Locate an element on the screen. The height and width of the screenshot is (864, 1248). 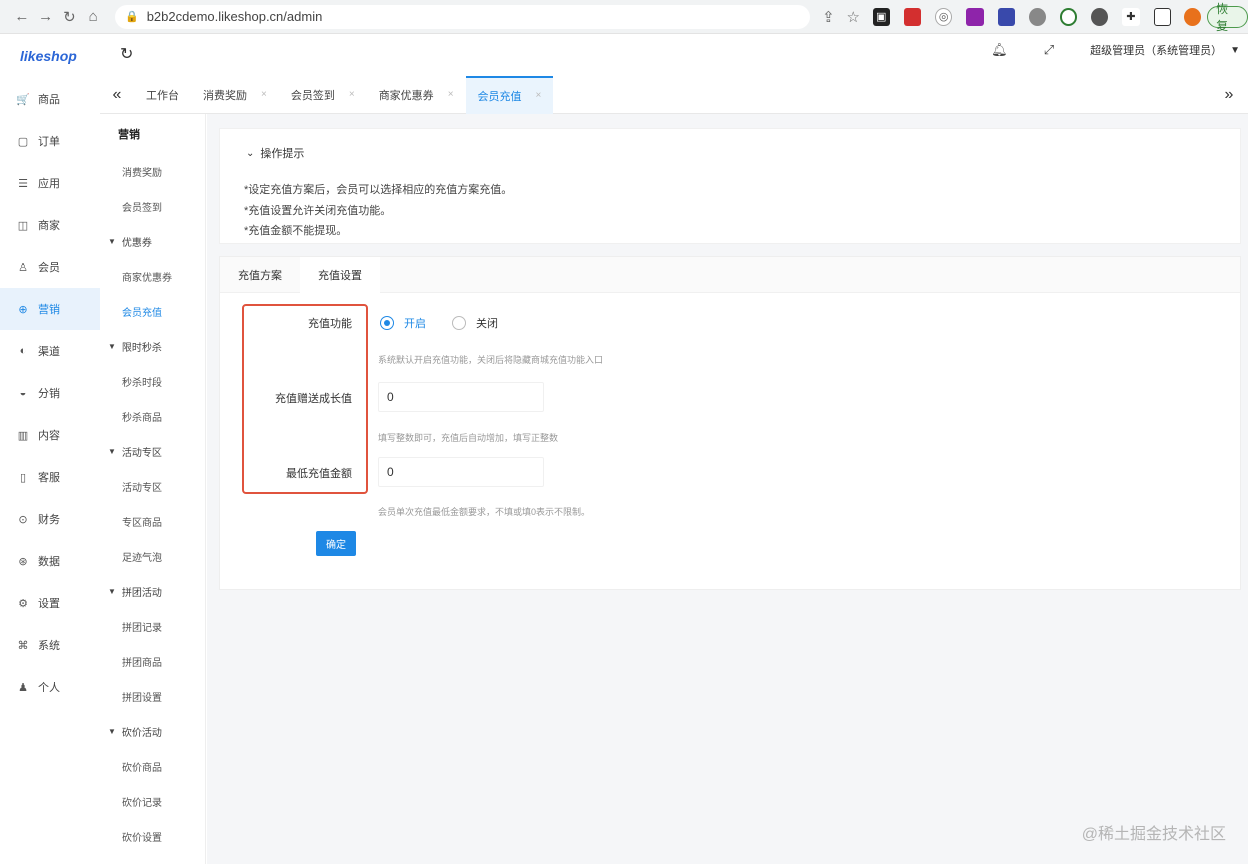
sub-nav-item: 秒杀商品 is located at coordinates (152, 416).